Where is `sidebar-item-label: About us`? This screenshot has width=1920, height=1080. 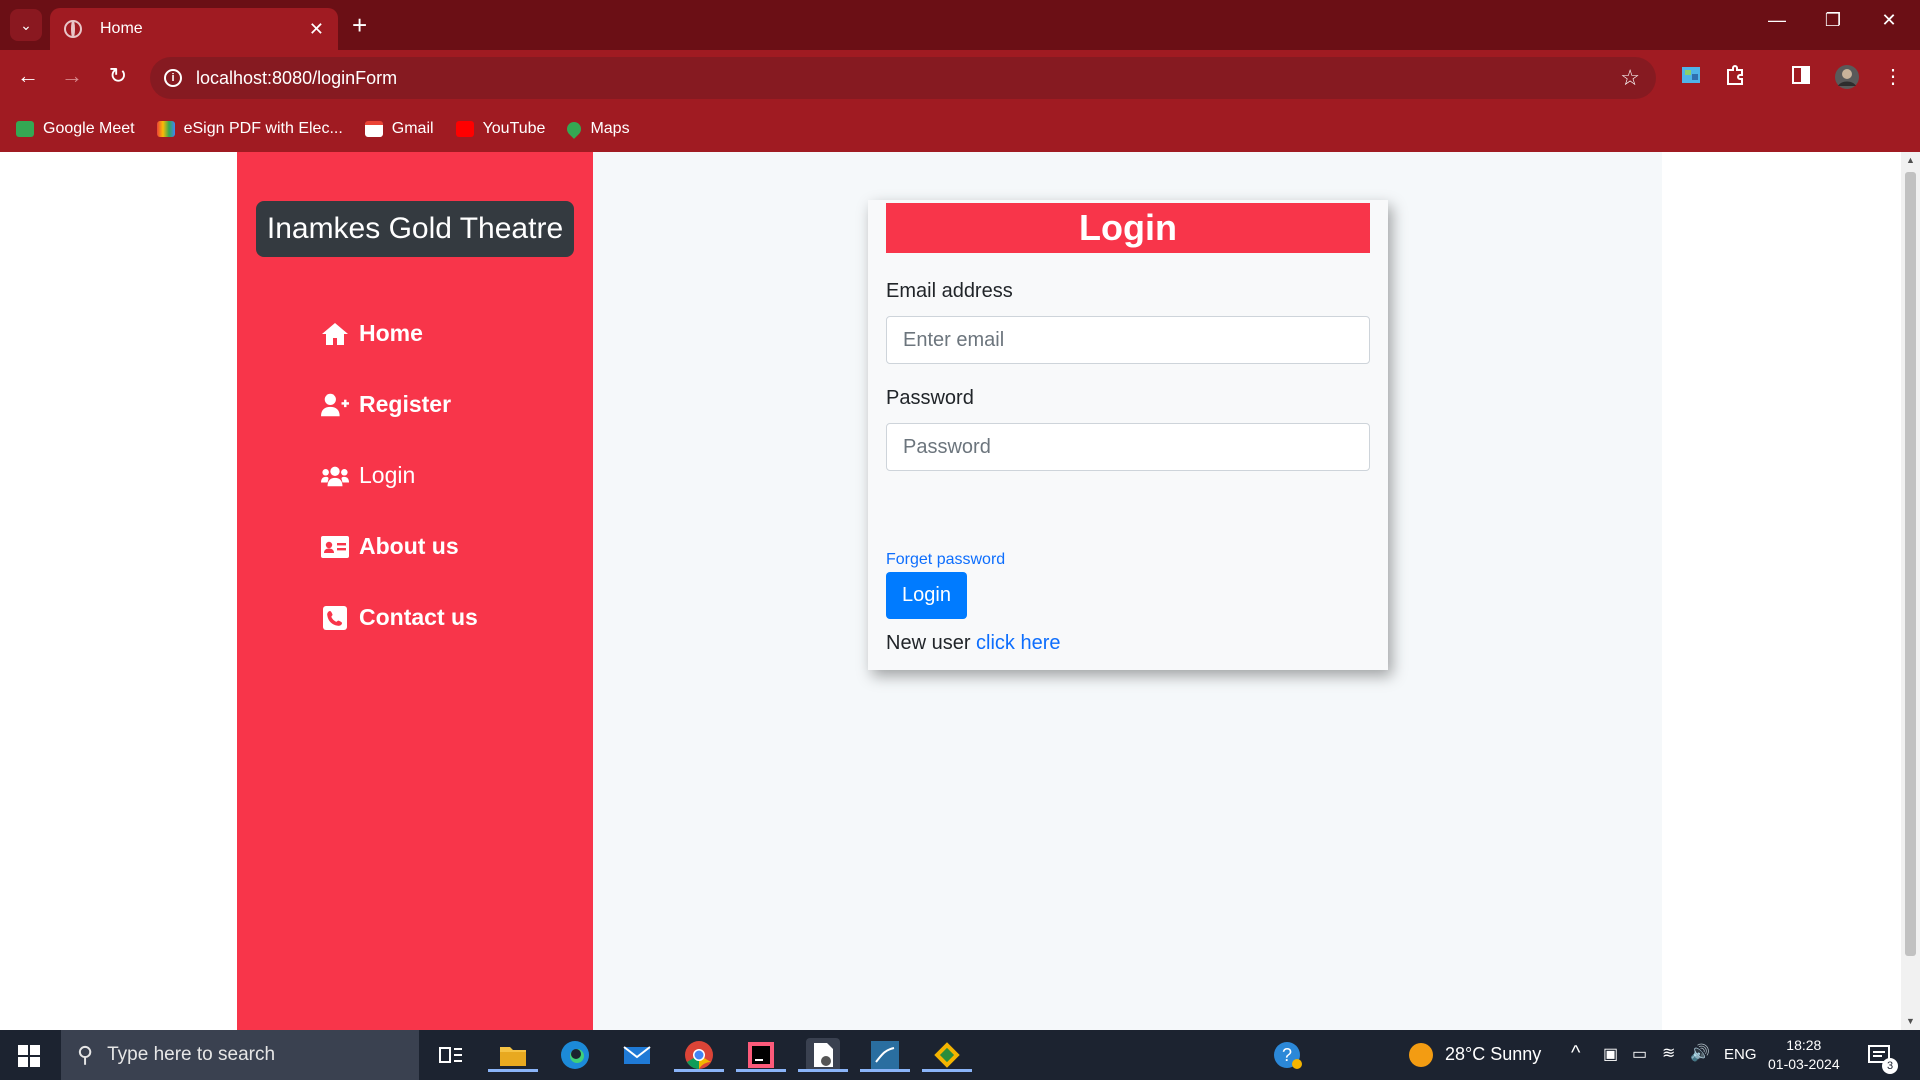 sidebar-item-label: About us is located at coordinates (409, 546).